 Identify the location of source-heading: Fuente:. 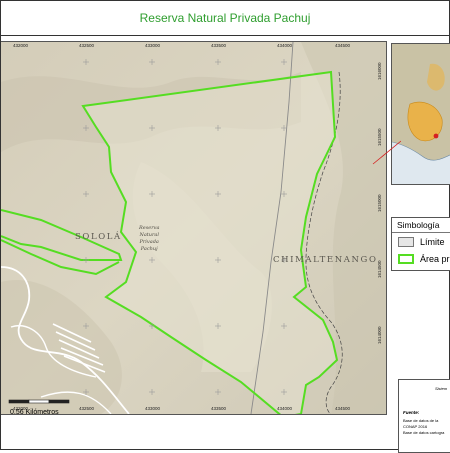
(411, 412).